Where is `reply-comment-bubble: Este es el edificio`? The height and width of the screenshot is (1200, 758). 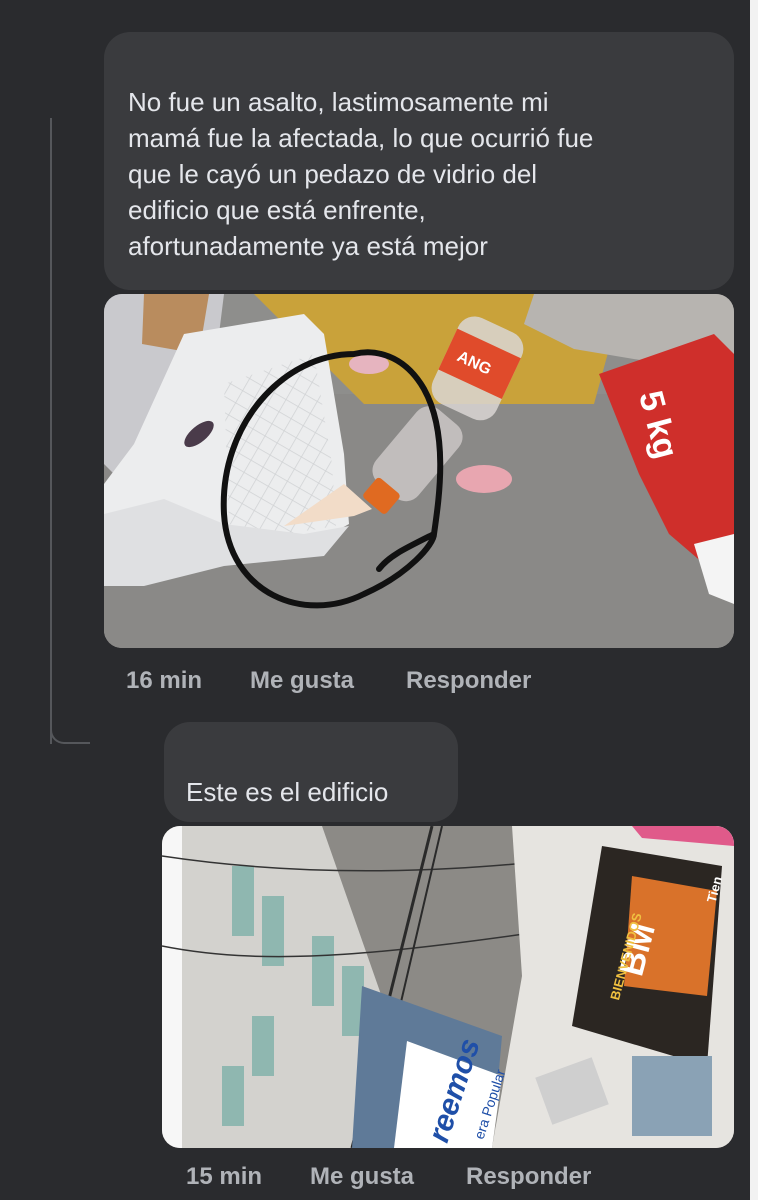 reply-comment-bubble: Este es el edificio is located at coordinates (311, 772).